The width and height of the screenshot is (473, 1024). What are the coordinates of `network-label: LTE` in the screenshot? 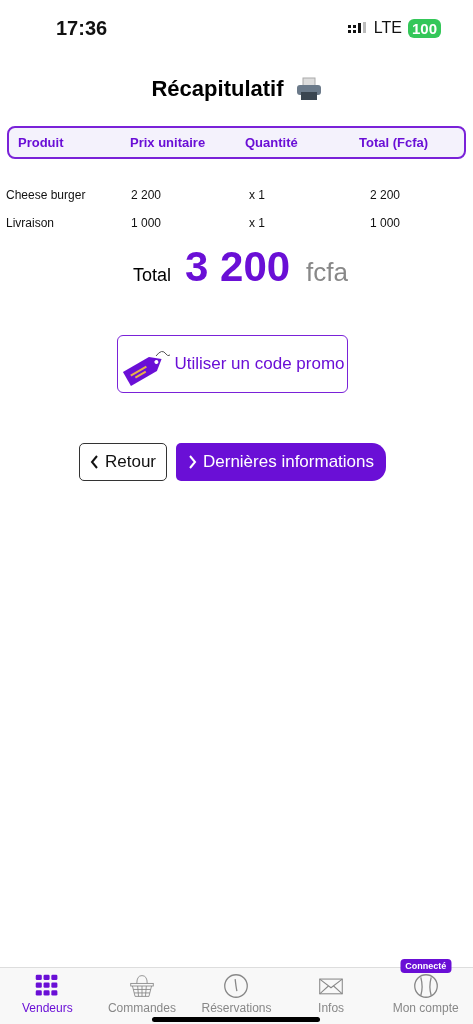 It's located at (387, 28).